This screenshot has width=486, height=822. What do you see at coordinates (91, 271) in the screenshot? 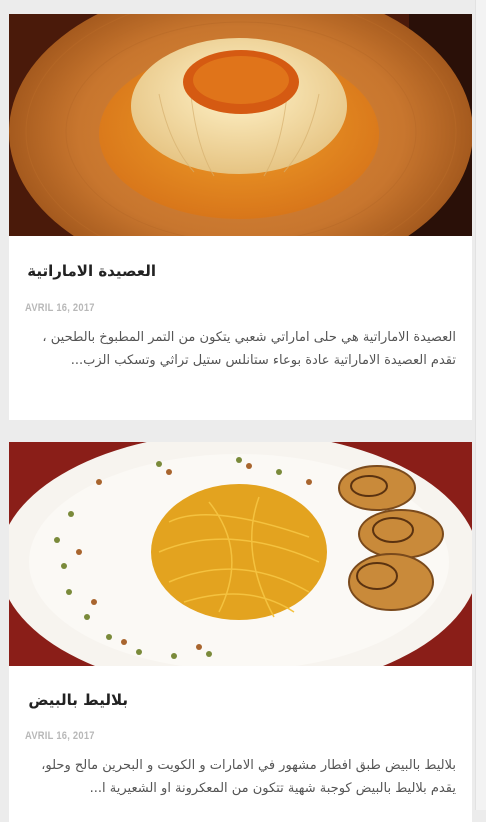
I see `post-title: العصيدة الاماراتية` at bounding box center [91, 271].